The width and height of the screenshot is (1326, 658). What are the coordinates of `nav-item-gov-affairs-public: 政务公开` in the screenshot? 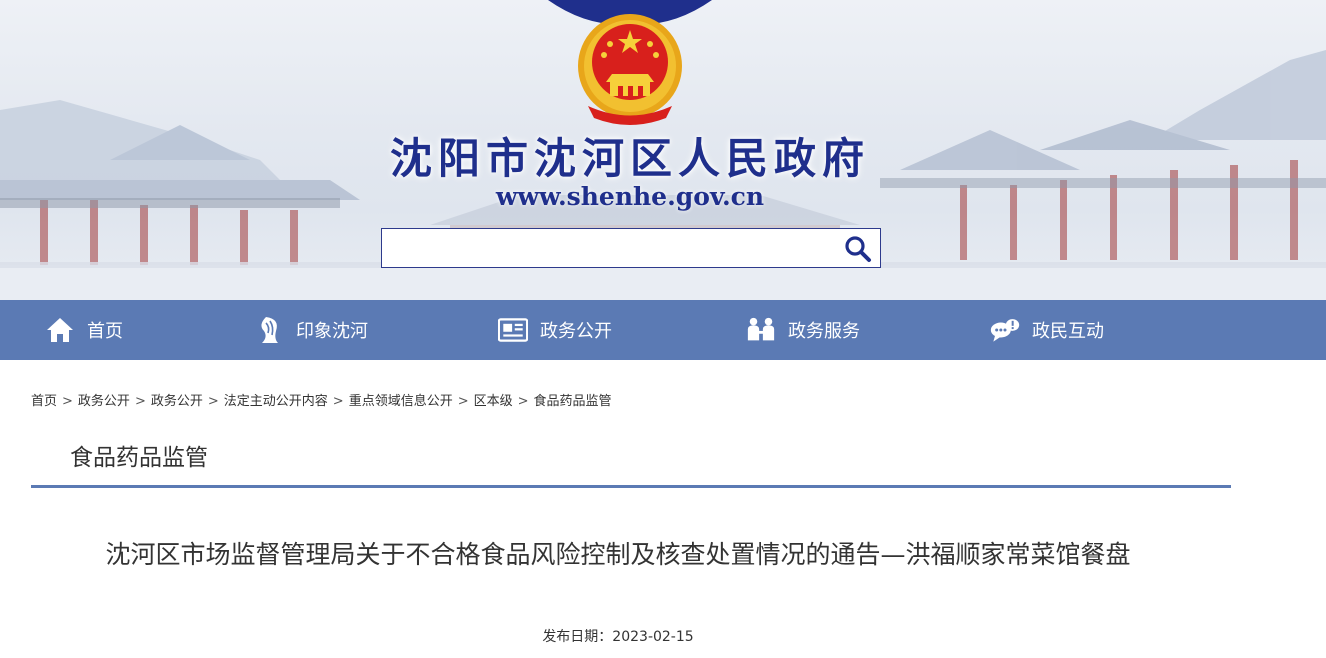 It's located at (555, 330).